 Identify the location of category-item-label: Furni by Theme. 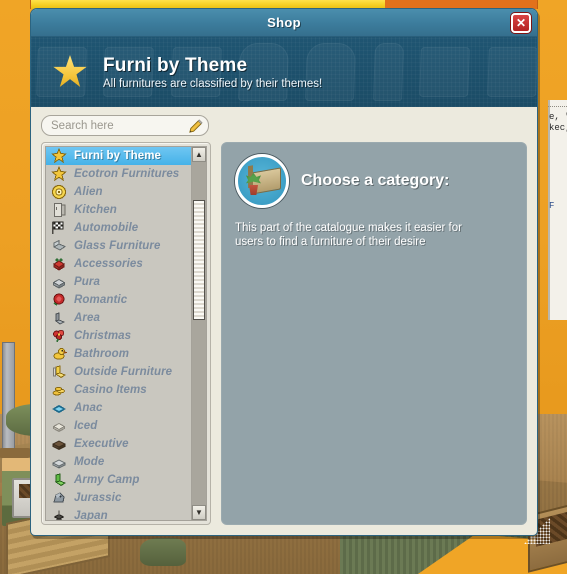
(118, 156).